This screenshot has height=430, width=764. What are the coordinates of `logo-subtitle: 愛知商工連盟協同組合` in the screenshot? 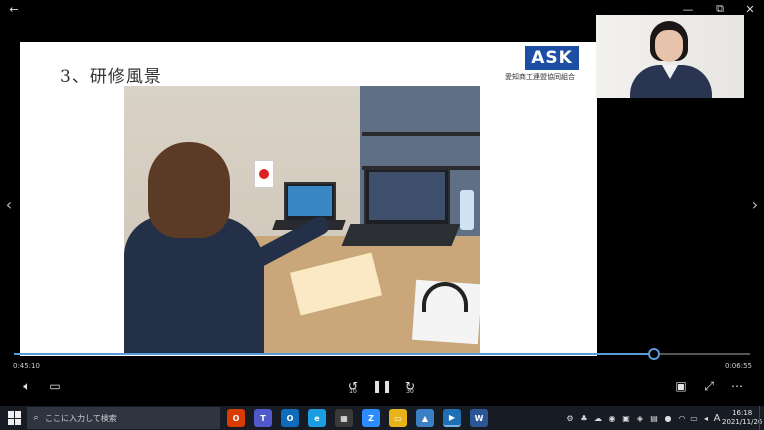 It's located at (540, 77).